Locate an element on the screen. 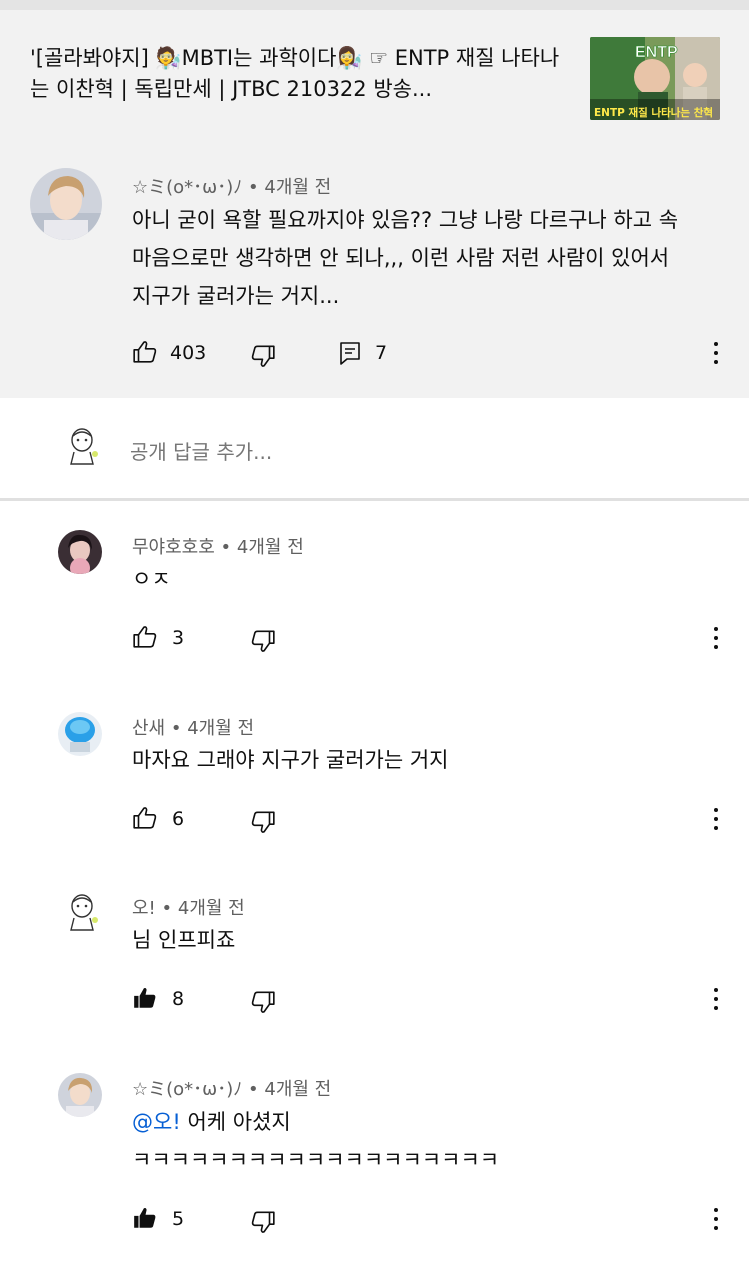 The height and width of the screenshot is (1280, 749). comment-author: 무야호호호 is located at coordinates (173, 547).